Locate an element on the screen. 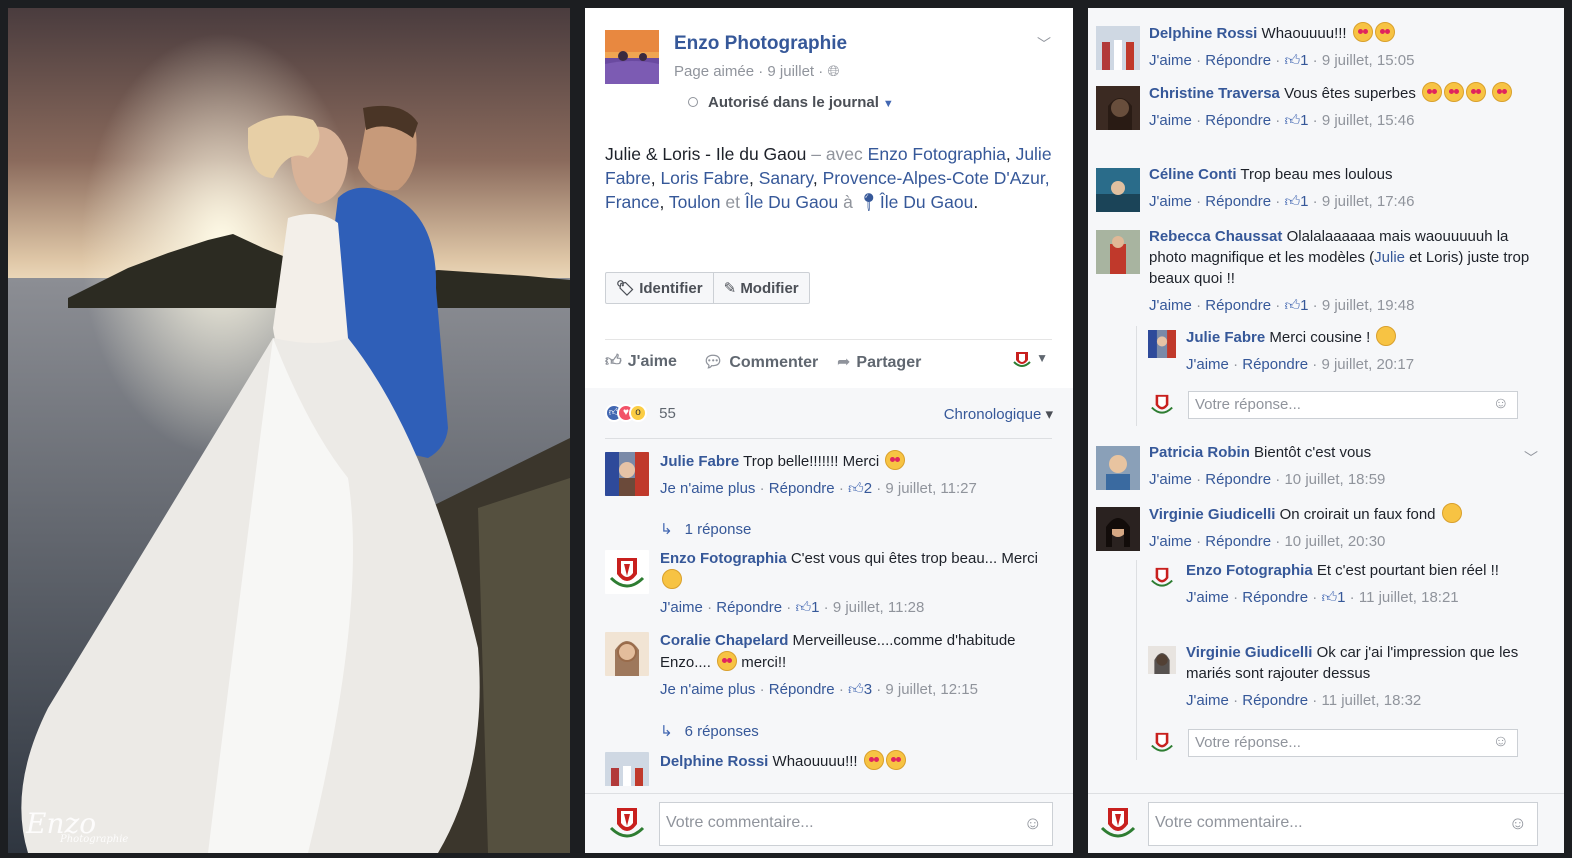  comment-time: 10 juillet, 20:30 is located at coordinates (1334, 541).